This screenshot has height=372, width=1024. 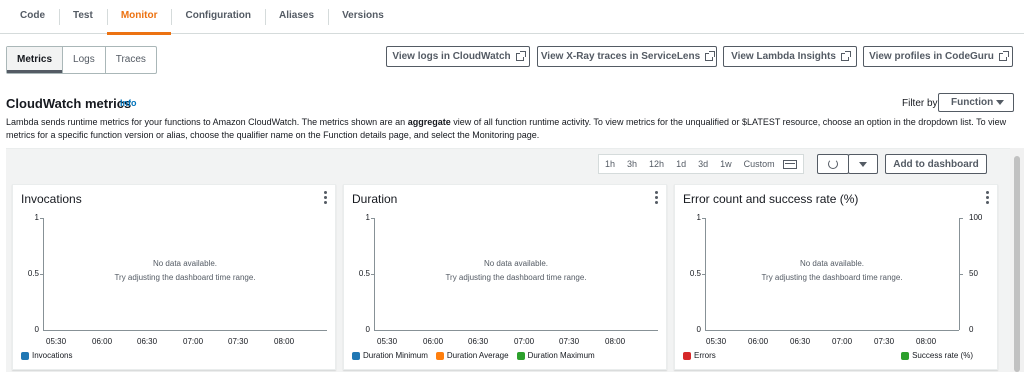 I want to click on segment-logs: Logs, so click(x=83, y=60).